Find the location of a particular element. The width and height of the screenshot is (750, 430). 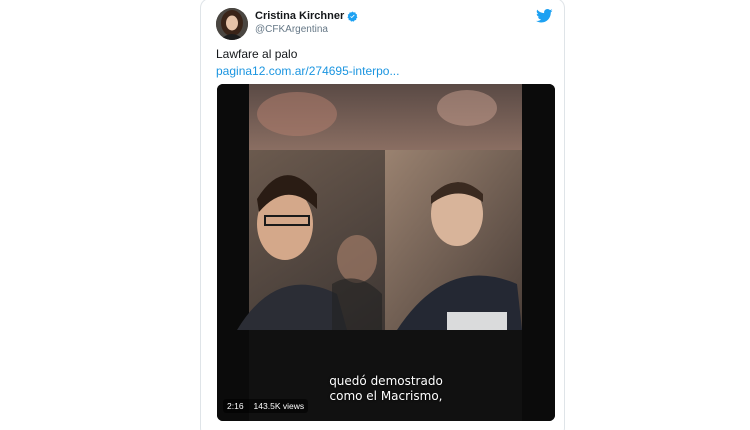

avatar-image is located at coordinates (232, 24).